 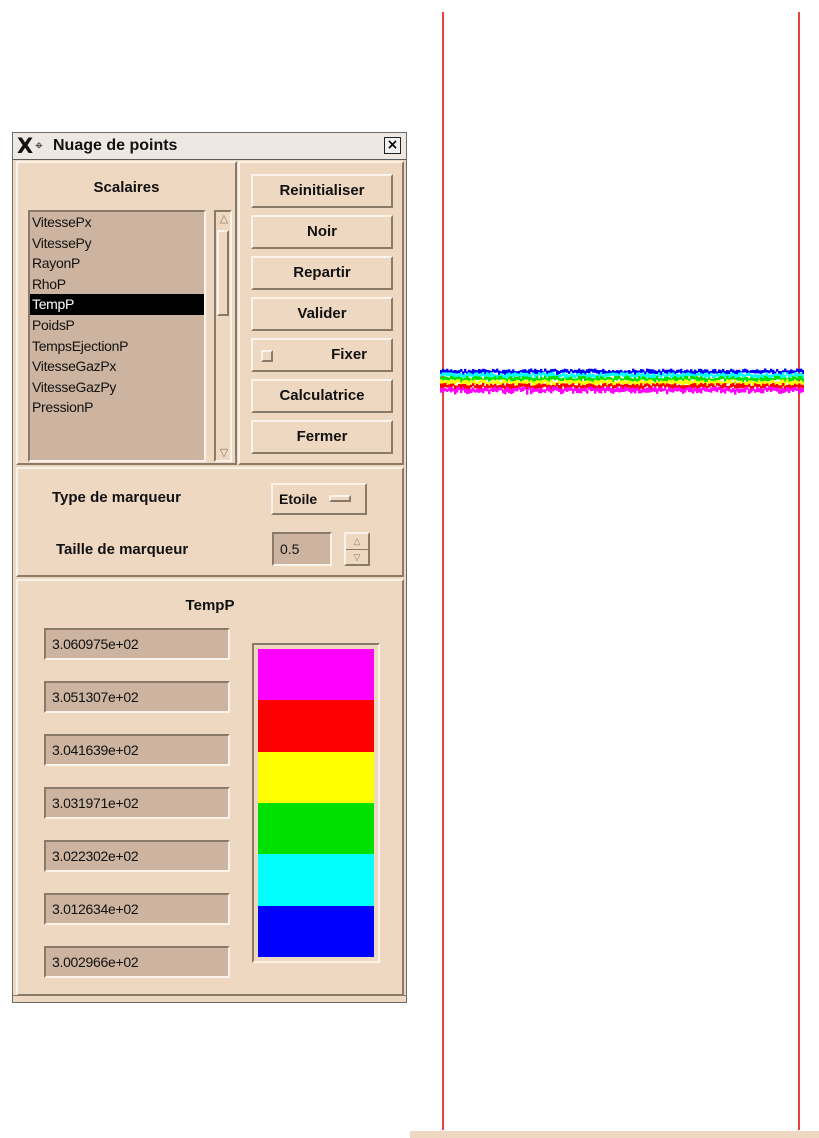 What do you see at coordinates (392, 145) in the screenshot?
I see `close-icon: ×` at bounding box center [392, 145].